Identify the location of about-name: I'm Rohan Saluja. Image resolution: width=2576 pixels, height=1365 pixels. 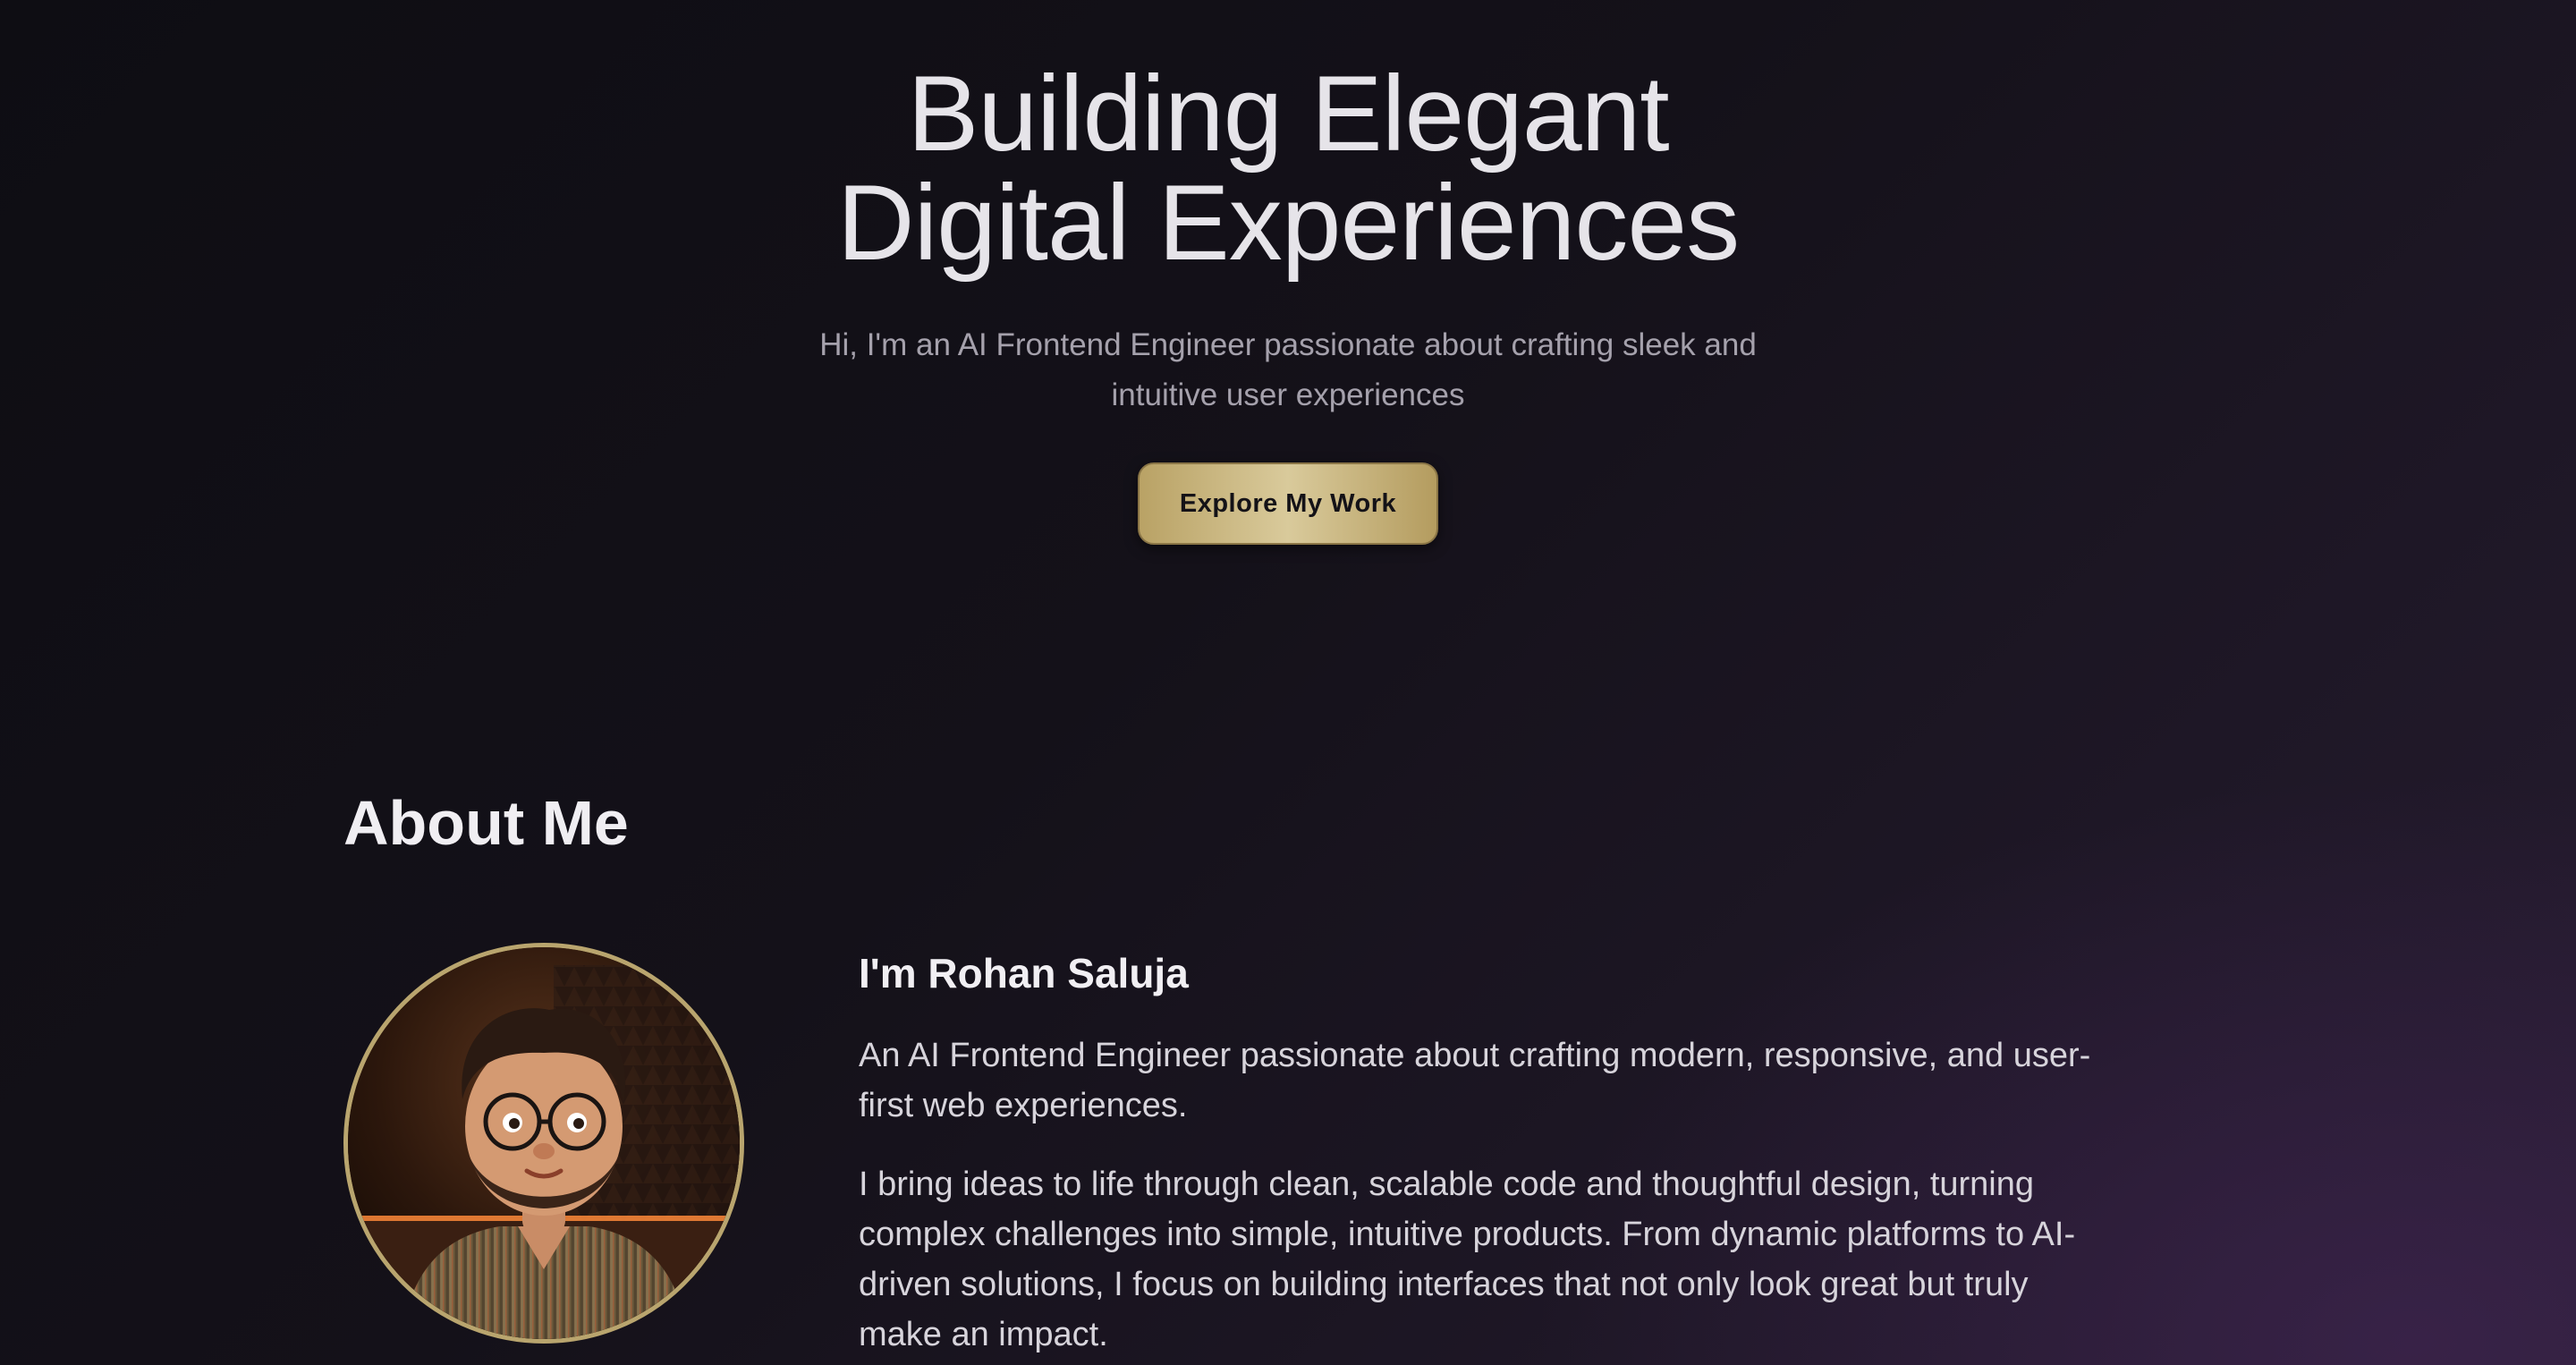
(1024, 973).